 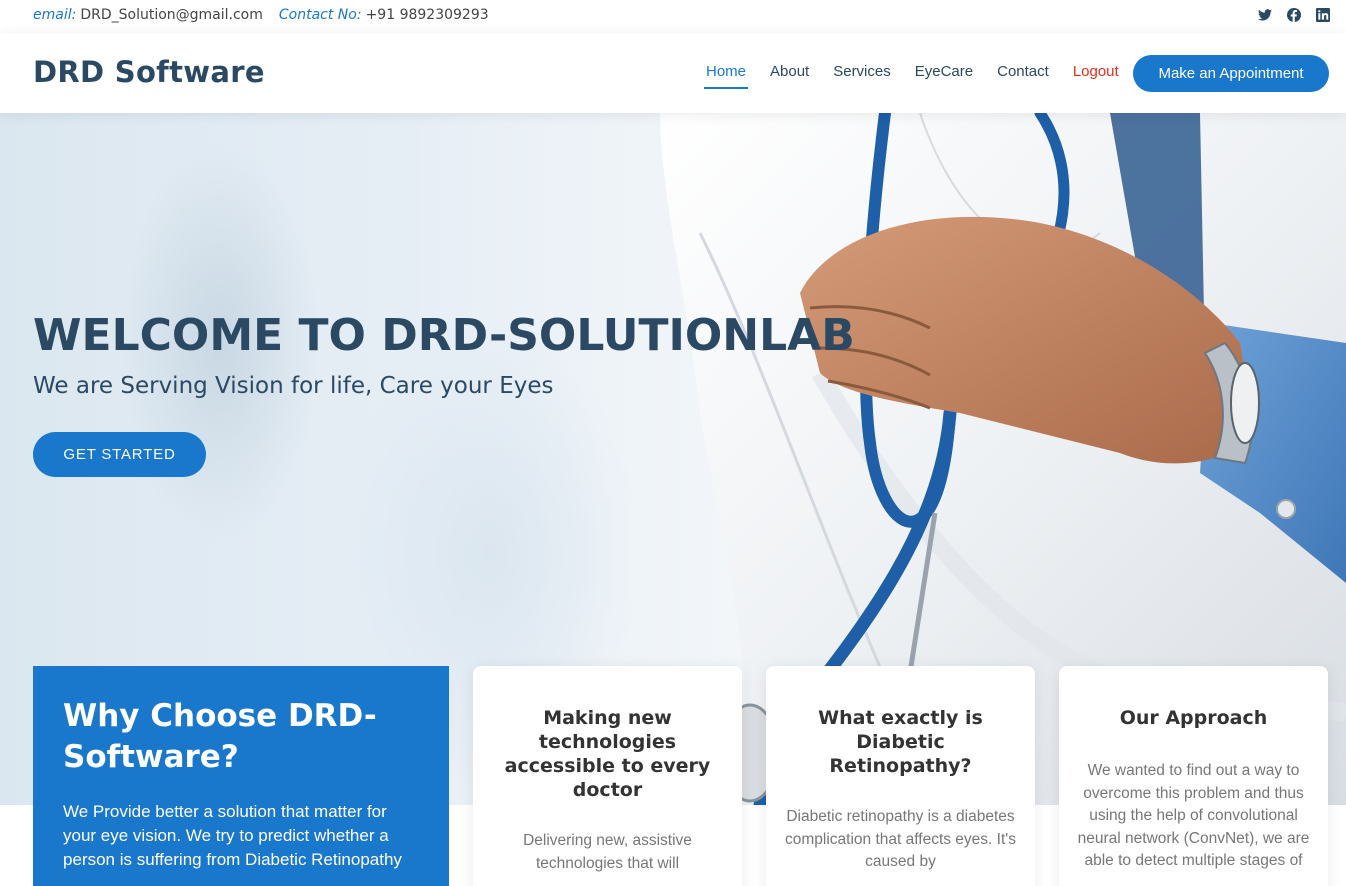 I want to click on contact-info: Contact No: +91 9892309293, so click(x=384, y=15).